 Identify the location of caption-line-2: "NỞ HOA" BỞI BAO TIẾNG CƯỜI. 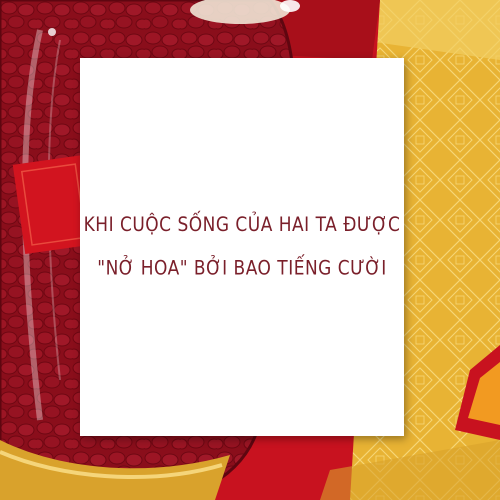
(242, 269).